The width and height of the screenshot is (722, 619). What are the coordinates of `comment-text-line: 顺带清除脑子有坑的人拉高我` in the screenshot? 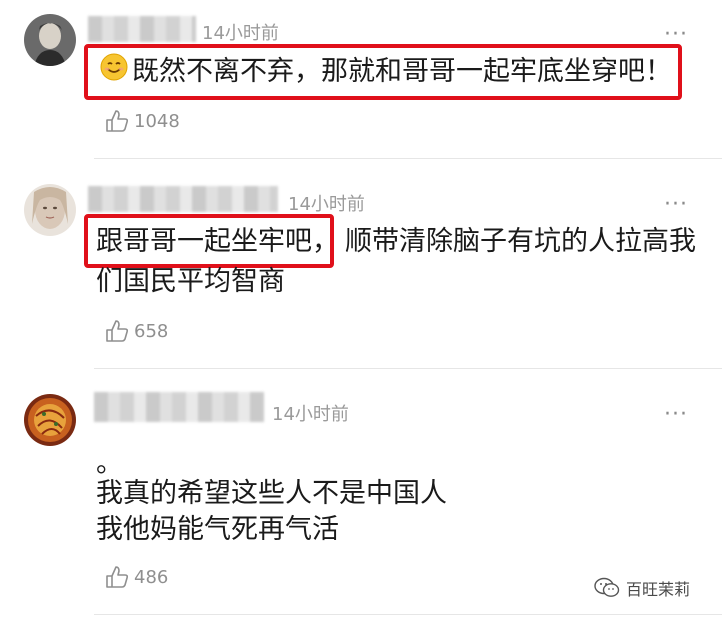 It's located at (520, 241).